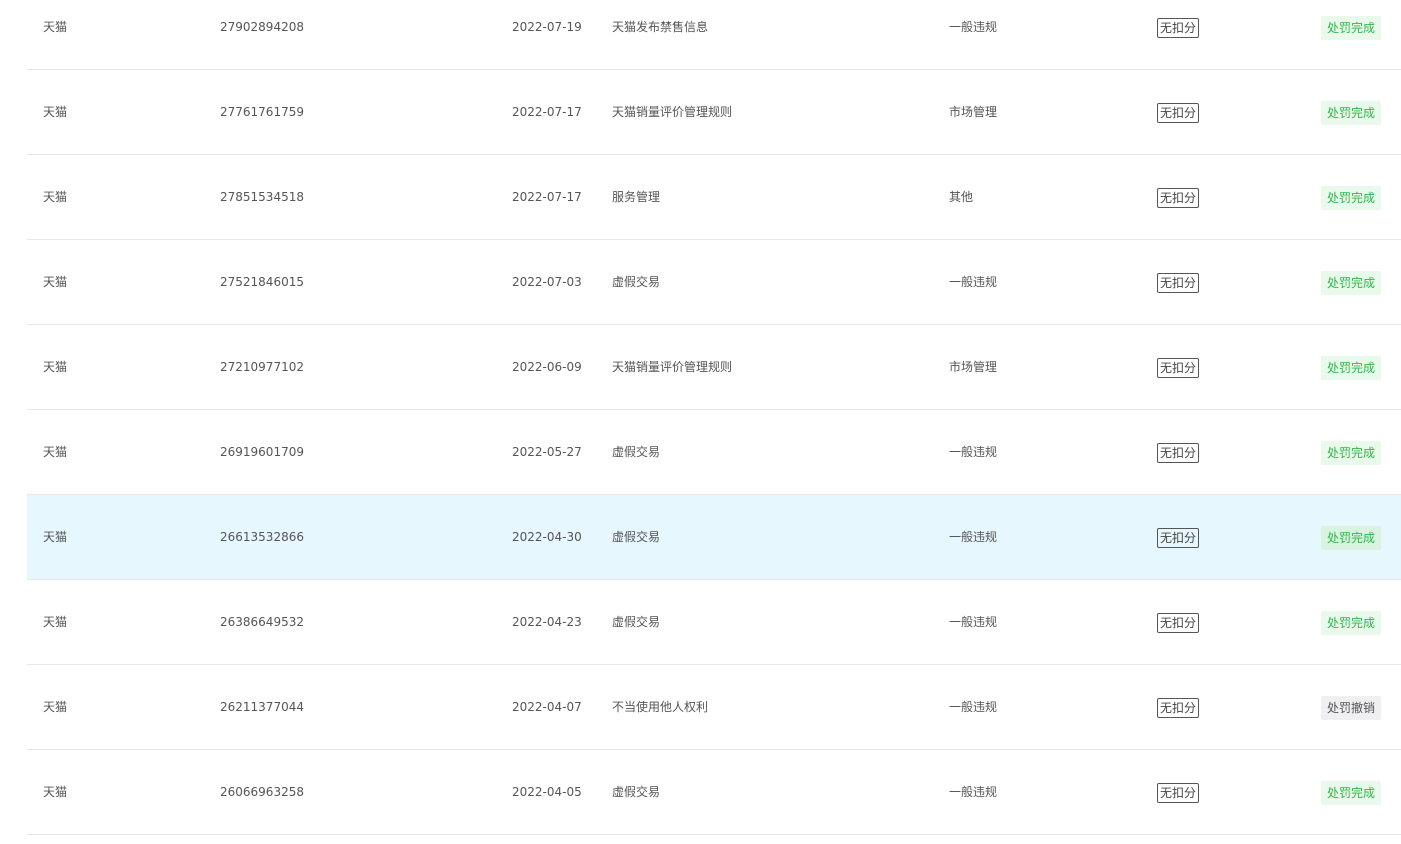 This screenshot has height=844, width=1401. What do you see at coordinates (636, 197) in the screenshot?
I see `violation-reason-cell: 服务管理` at bounding box center [636, 197].